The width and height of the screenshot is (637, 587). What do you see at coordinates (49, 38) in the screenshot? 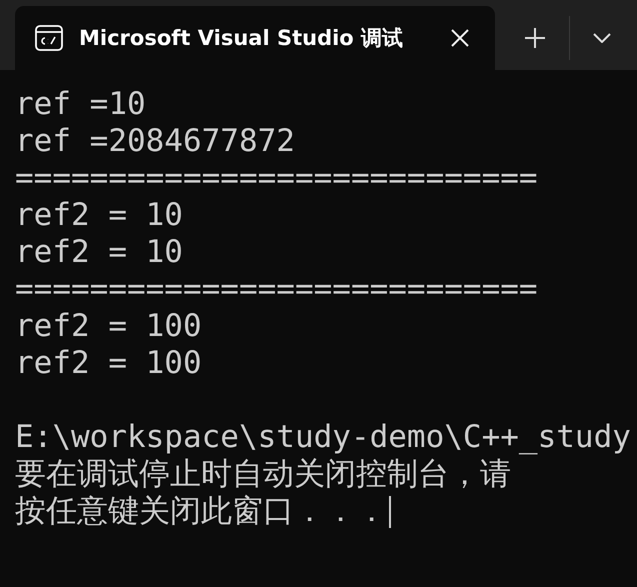
I see `console-icon` at bounding box center [49, 38].